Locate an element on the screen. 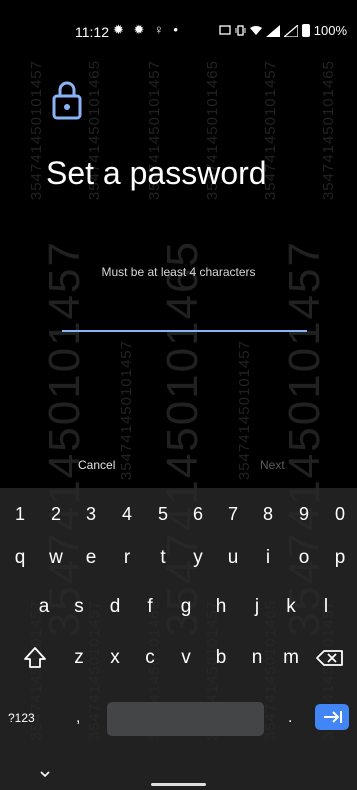 The width and height of the screenshot is (357, 790). key-q: q is located at coordinates (20, 558).